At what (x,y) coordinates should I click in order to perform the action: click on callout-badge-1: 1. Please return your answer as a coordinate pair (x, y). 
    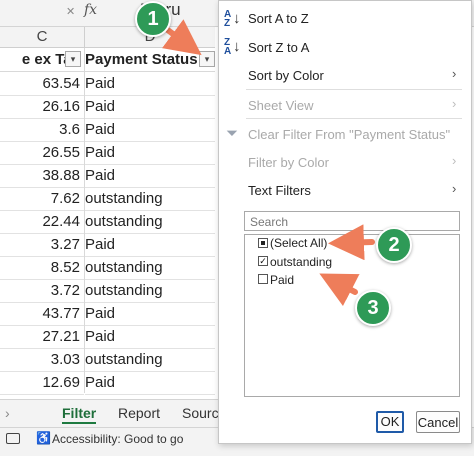
    Looking at the image, I should click on (153, 19).